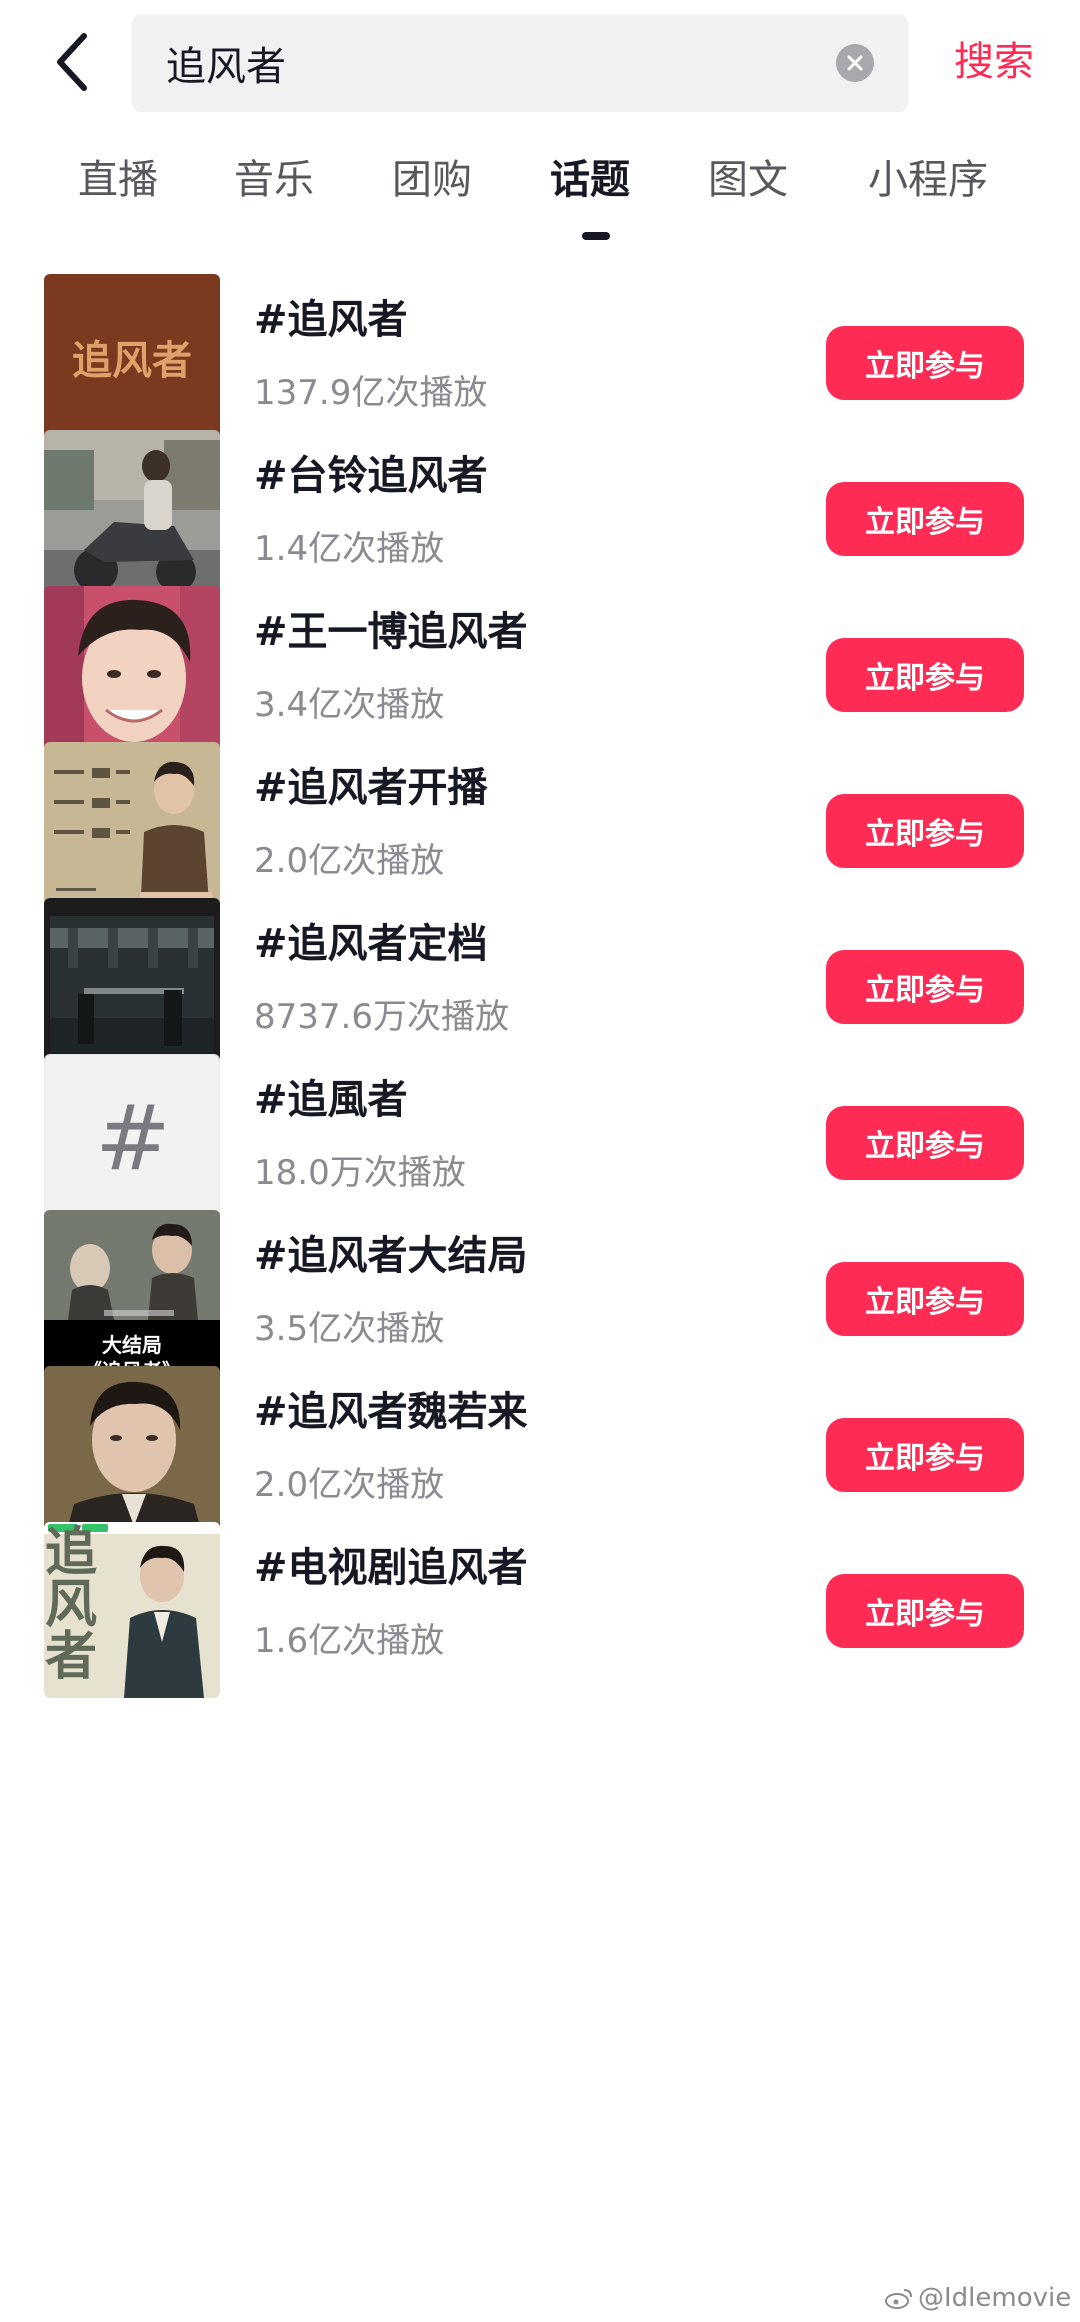 The height and width of the screenshot is (2322, 1080). What do you see at coordinates (391, 1256) in the screenshot?
I see `topic-title: #追风者大结局` at bounding box center [391, 1256].